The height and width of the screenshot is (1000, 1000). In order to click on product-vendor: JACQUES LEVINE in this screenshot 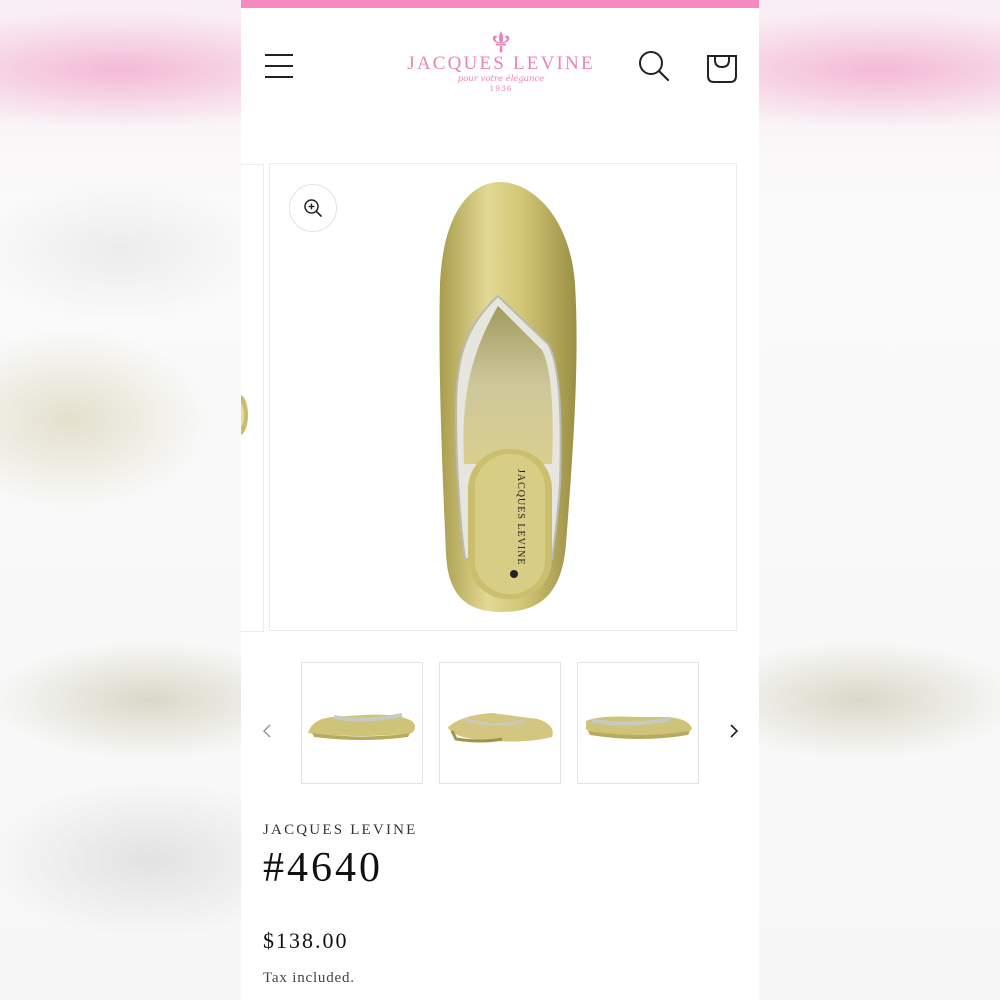, I will do `click(340, 830)`.